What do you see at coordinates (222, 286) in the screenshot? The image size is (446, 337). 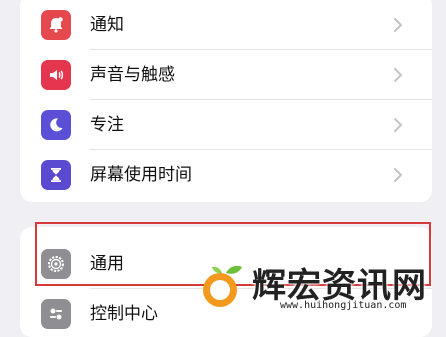 I see `watermark-logo-icon` at bounding box center [222, 286].